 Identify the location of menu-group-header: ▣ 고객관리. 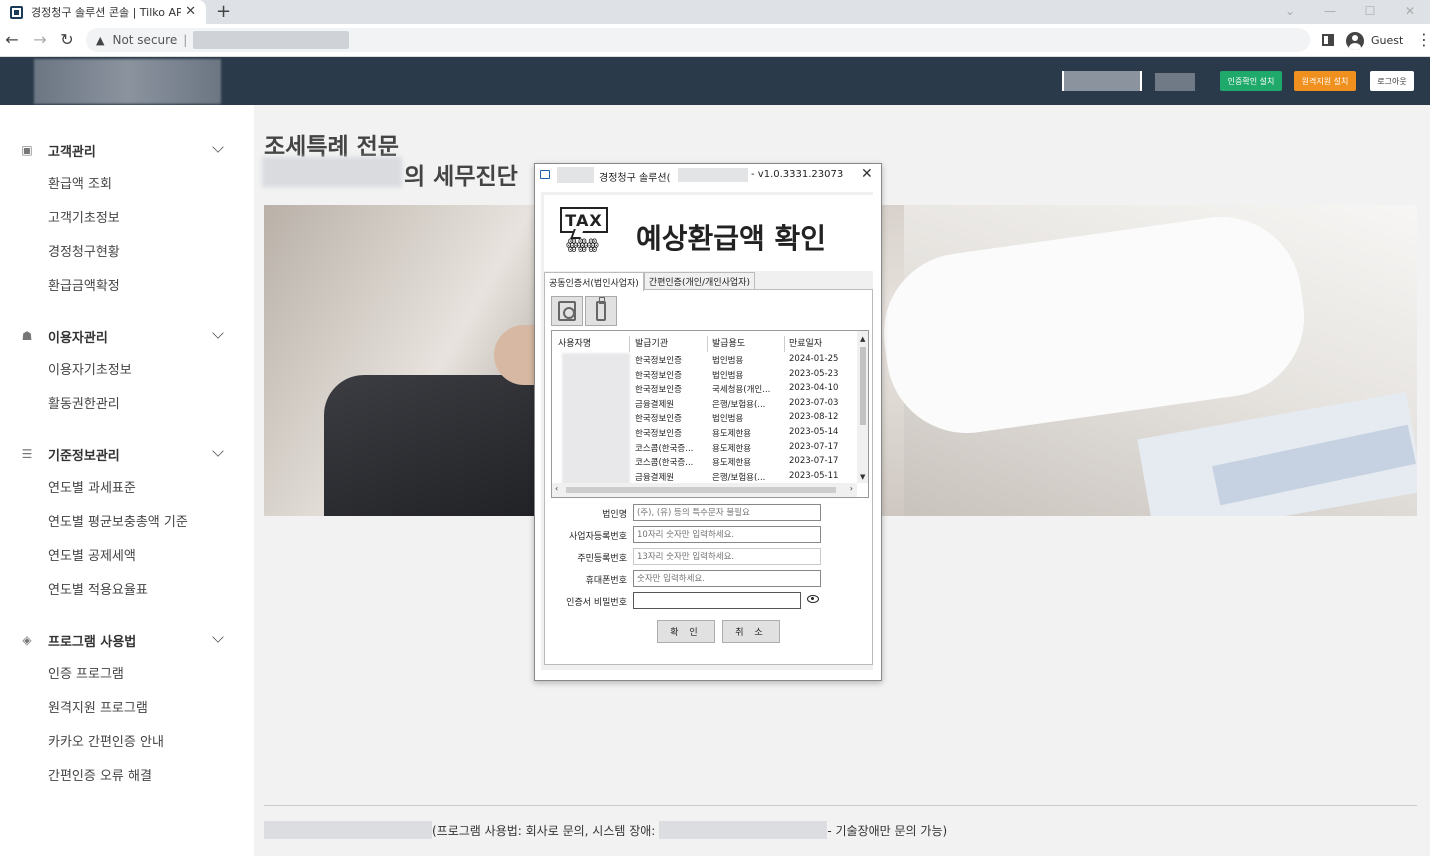
(127, 150).